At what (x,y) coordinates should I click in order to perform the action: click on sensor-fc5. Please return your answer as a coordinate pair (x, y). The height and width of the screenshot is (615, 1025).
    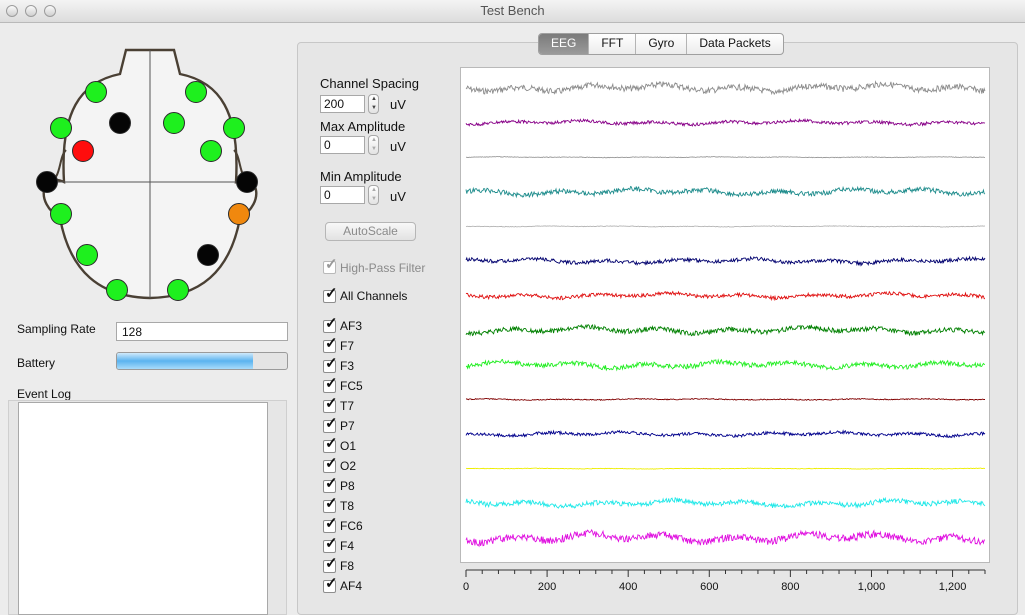
    Looking at the image, I should click on (83, 151).